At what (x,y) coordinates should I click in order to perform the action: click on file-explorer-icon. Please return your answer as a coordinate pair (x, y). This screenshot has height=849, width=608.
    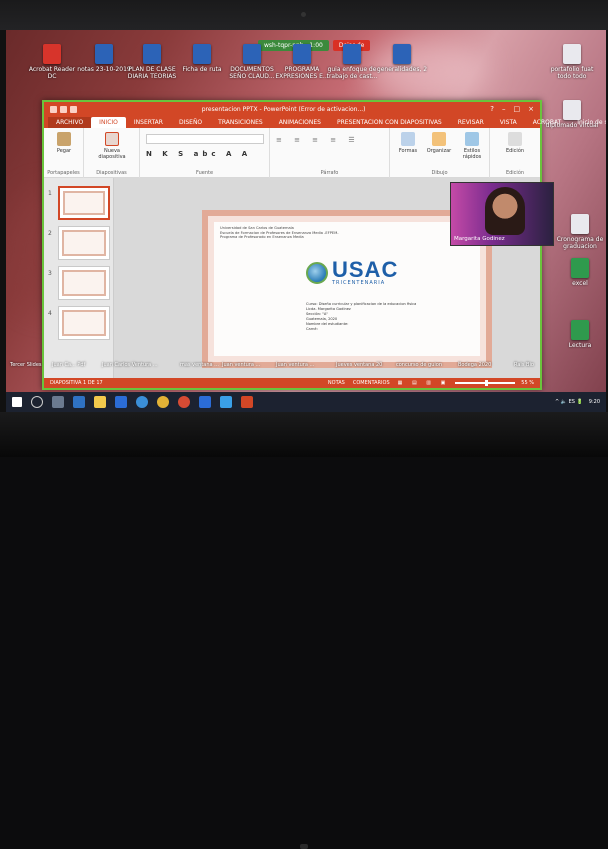
    Looking at the image, I should click on (100, 402).